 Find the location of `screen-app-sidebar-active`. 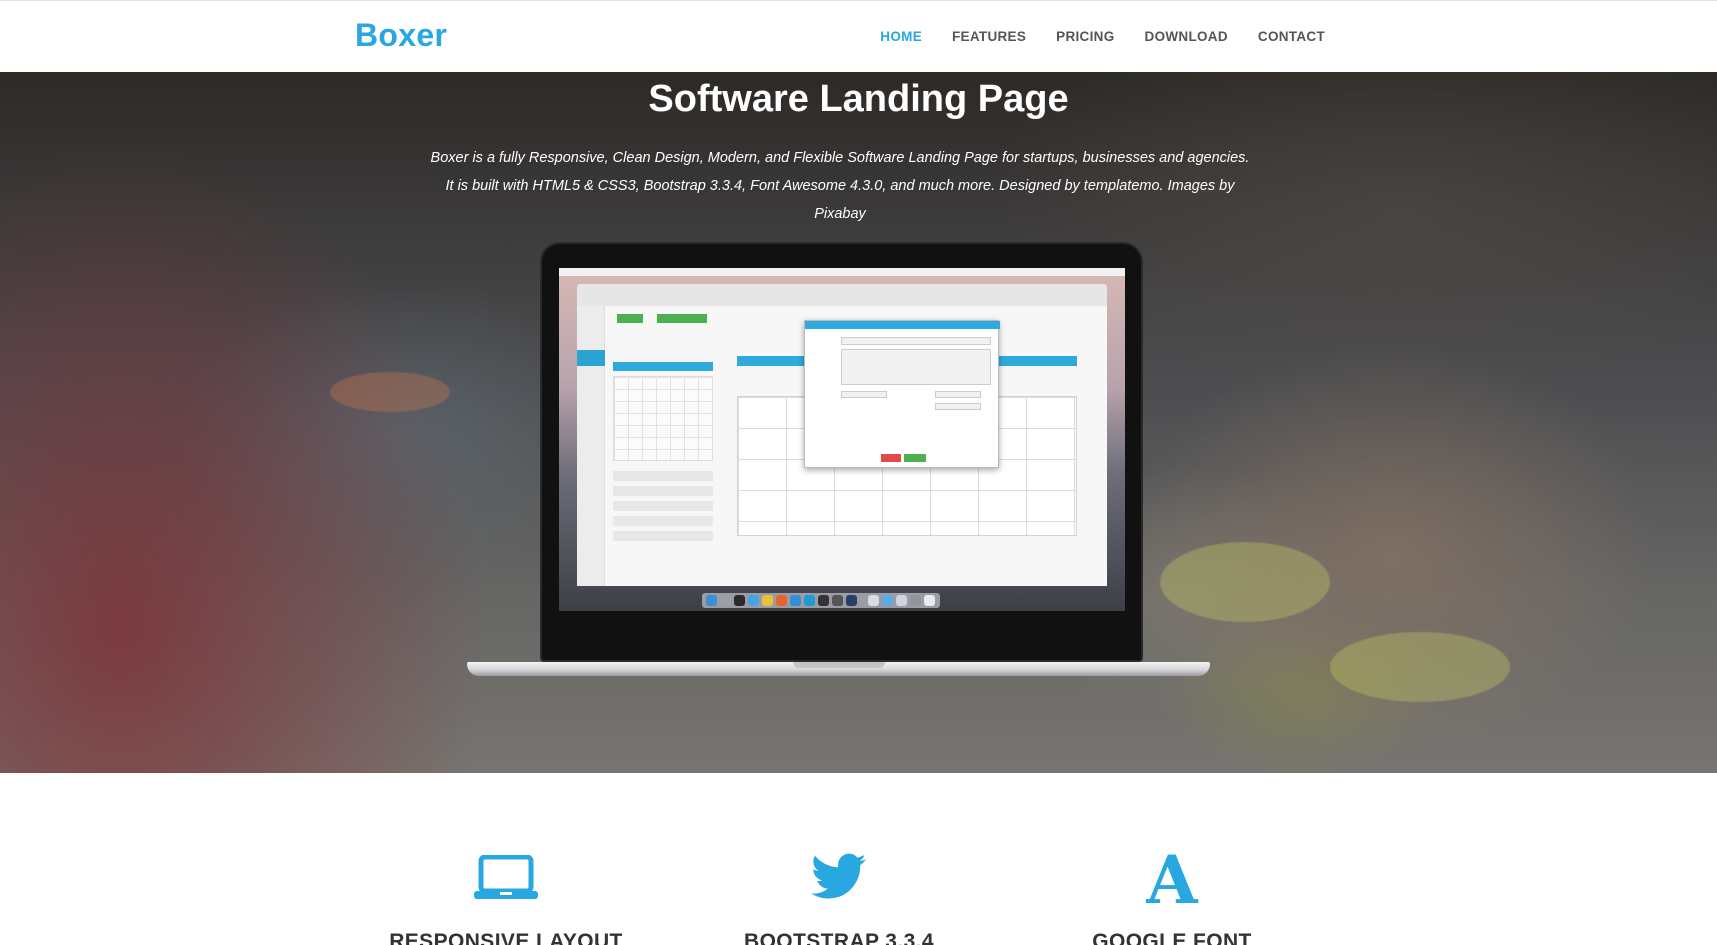

screen-app-sidebar-active is located at coordinates (591, 358).